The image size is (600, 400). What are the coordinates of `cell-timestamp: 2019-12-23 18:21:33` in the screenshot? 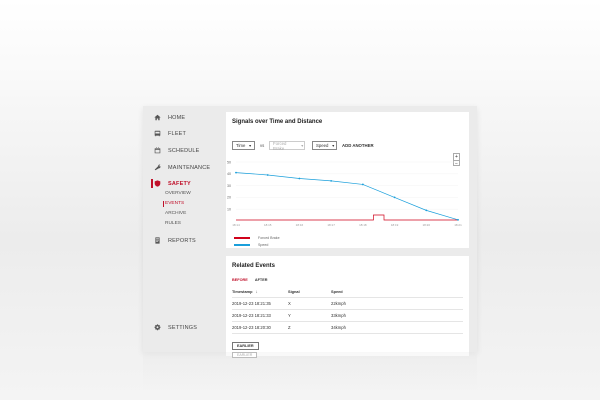 It's located at (251, 315).